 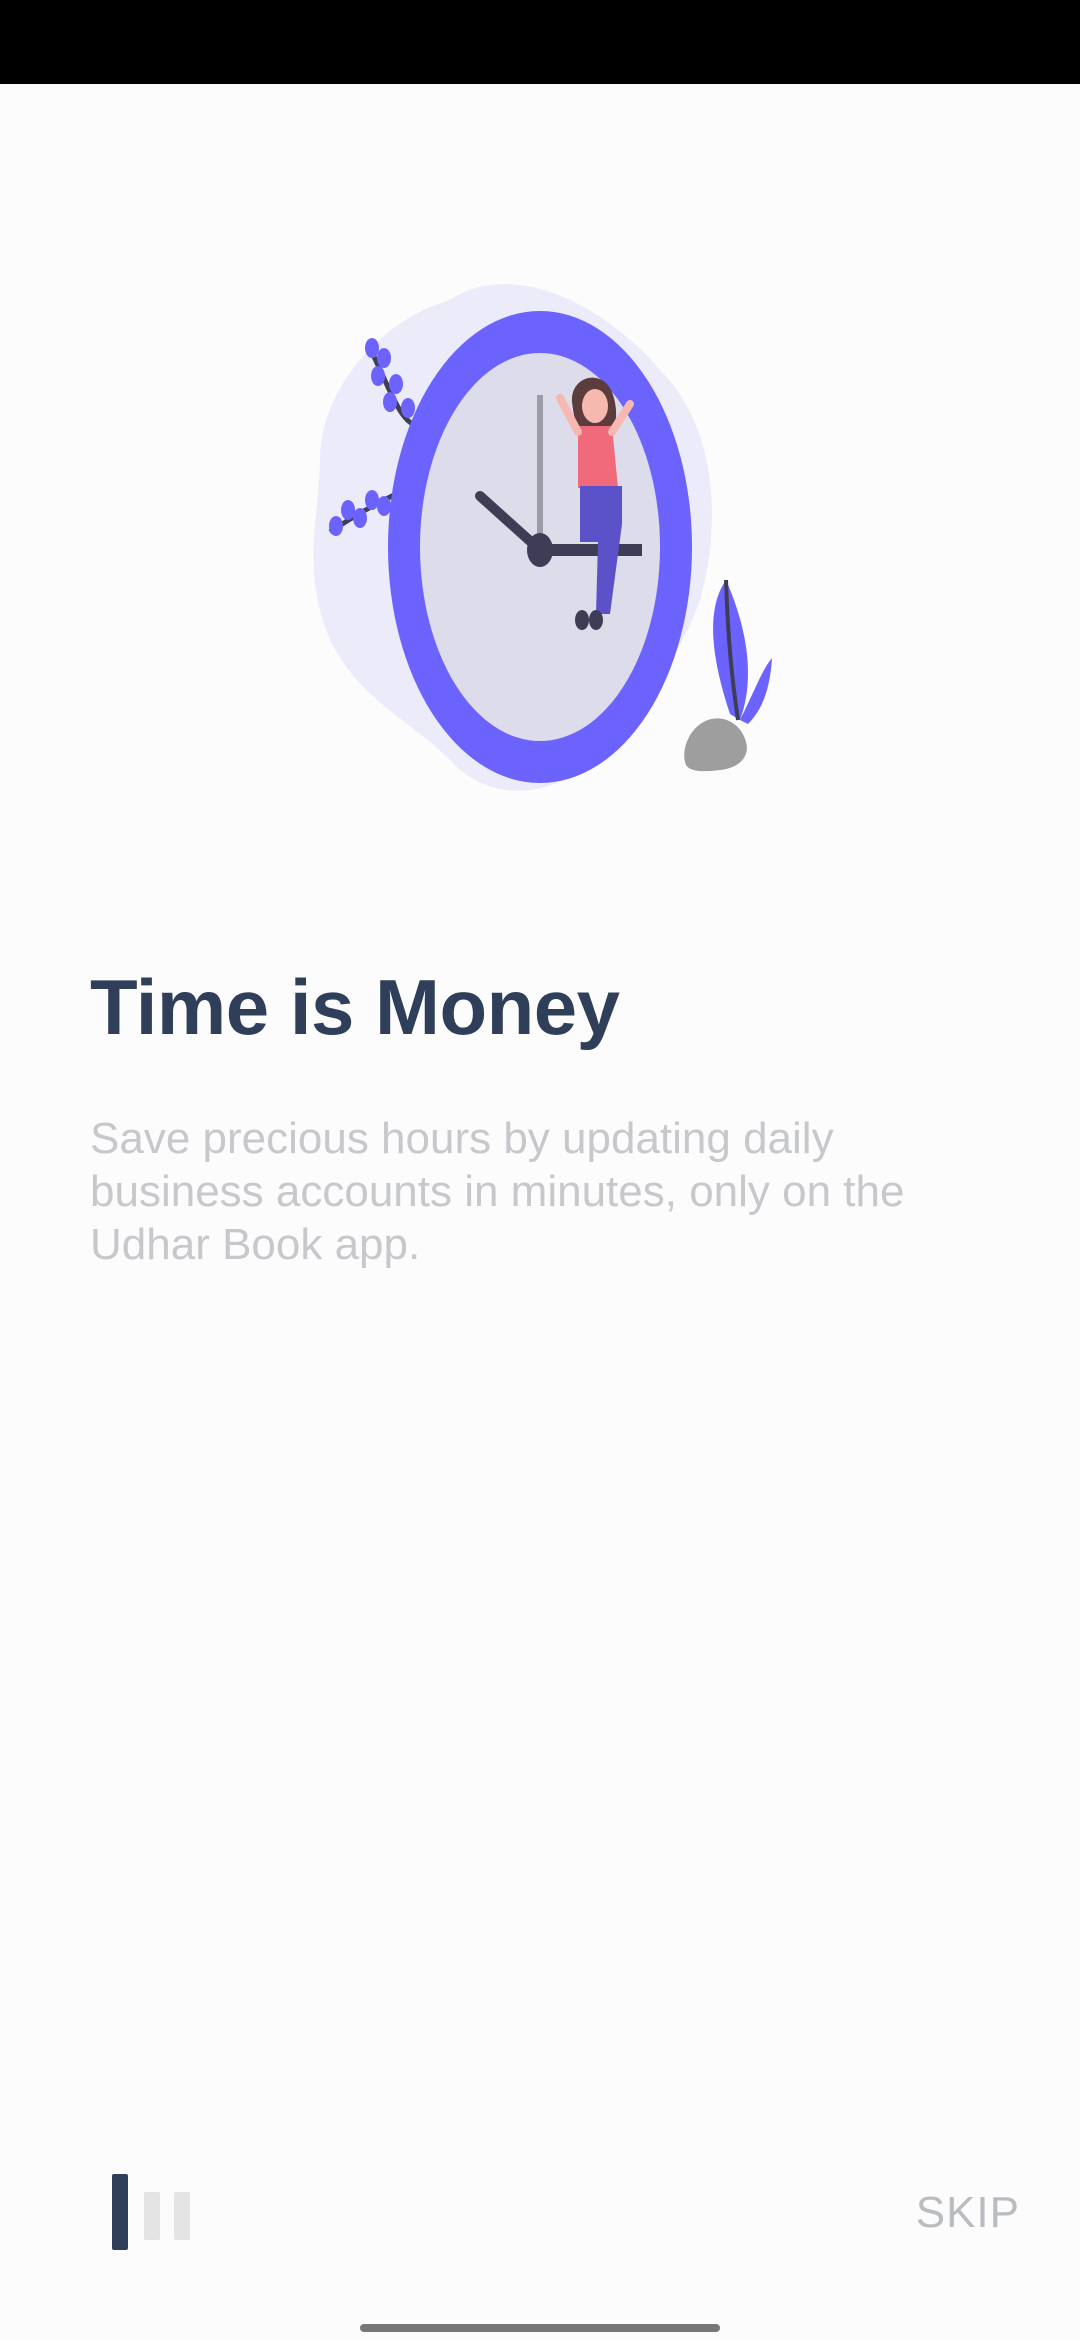 What do you see at coordinates (968, 2213) in the screenshot?
I see `skip-button: SKIP` at bounding box center [968, 2213].